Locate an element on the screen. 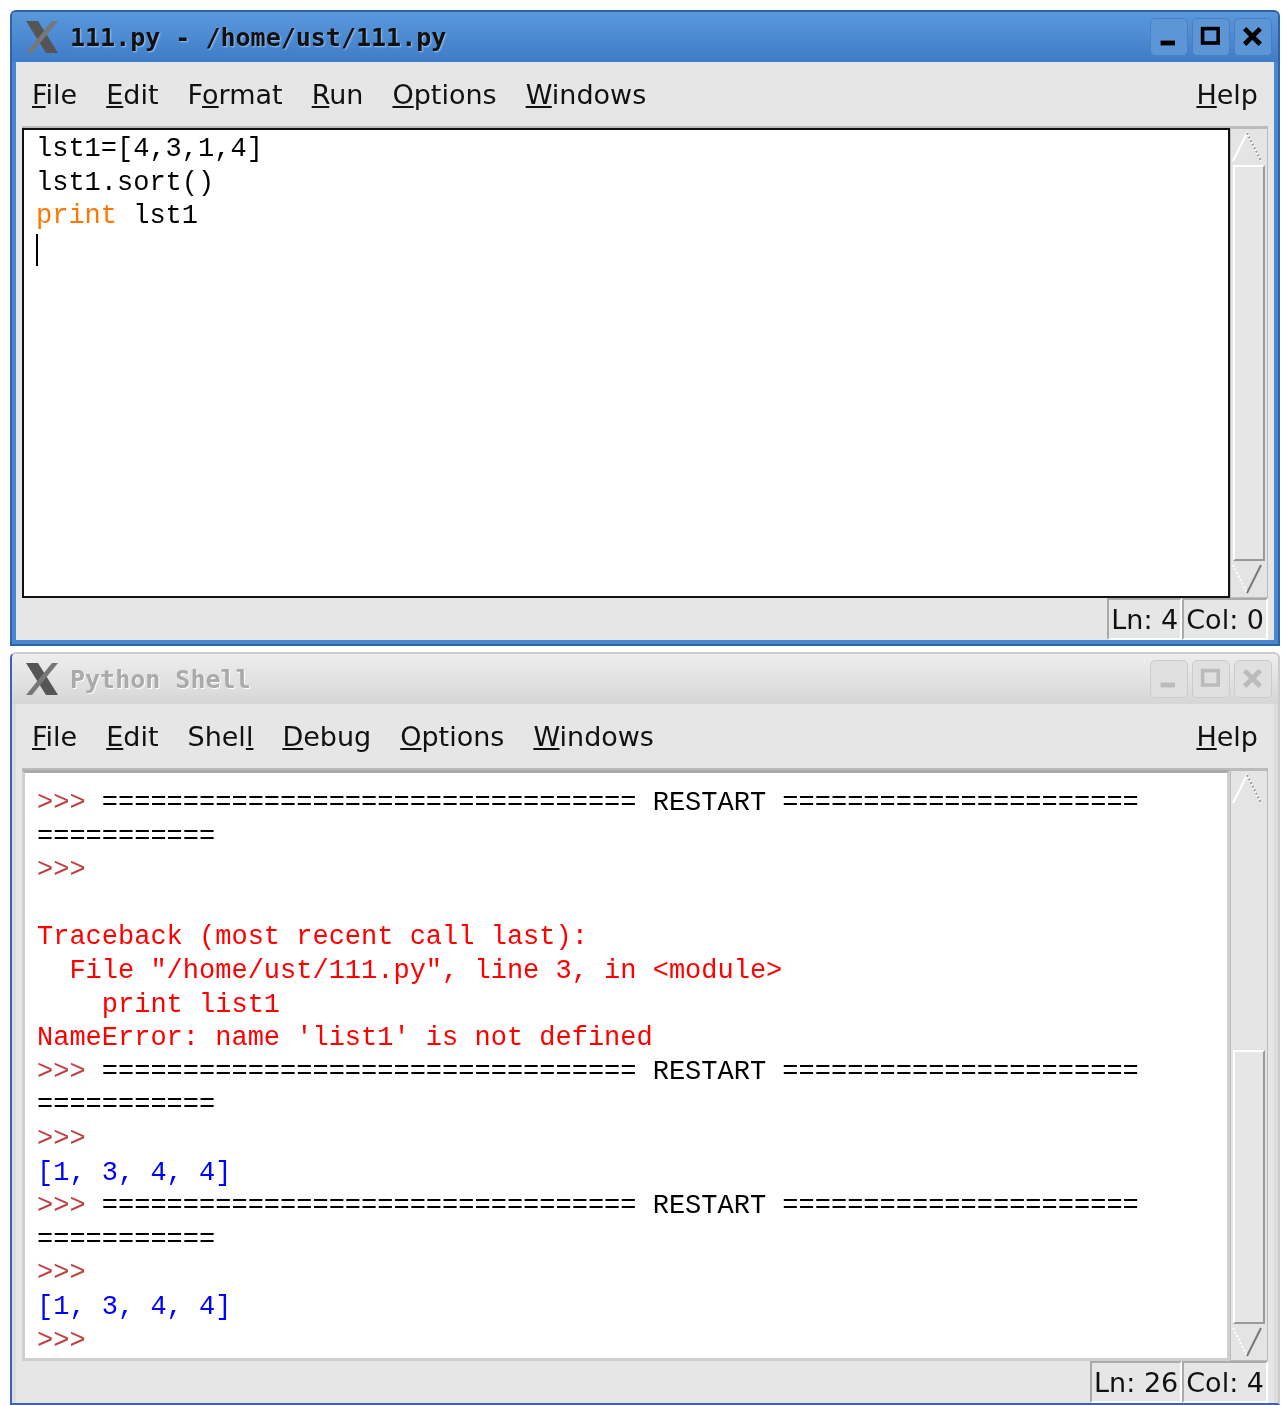  line-number: Ln: 26 is located at coordinates (1136, 1382).